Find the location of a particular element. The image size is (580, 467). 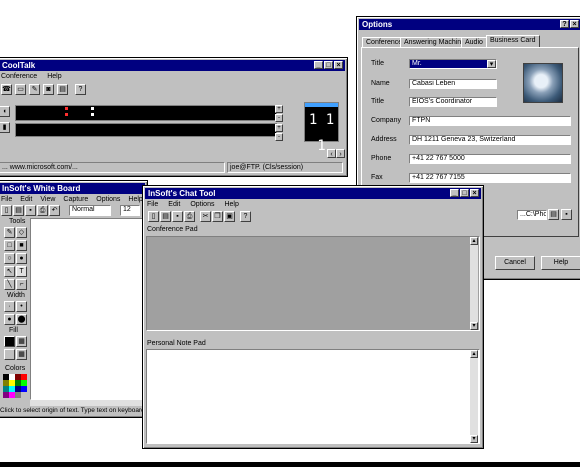

help-title-button: ? is located at coordinates (564, 24).